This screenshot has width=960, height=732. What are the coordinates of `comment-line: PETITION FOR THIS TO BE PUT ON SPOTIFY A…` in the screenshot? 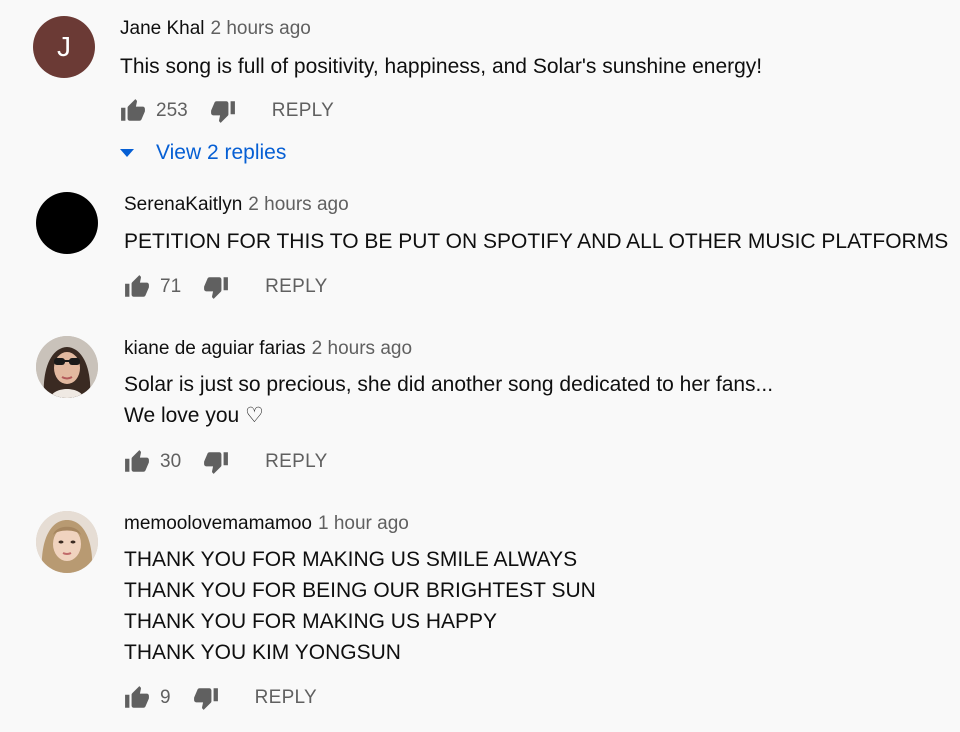 It's located at (536, 241).